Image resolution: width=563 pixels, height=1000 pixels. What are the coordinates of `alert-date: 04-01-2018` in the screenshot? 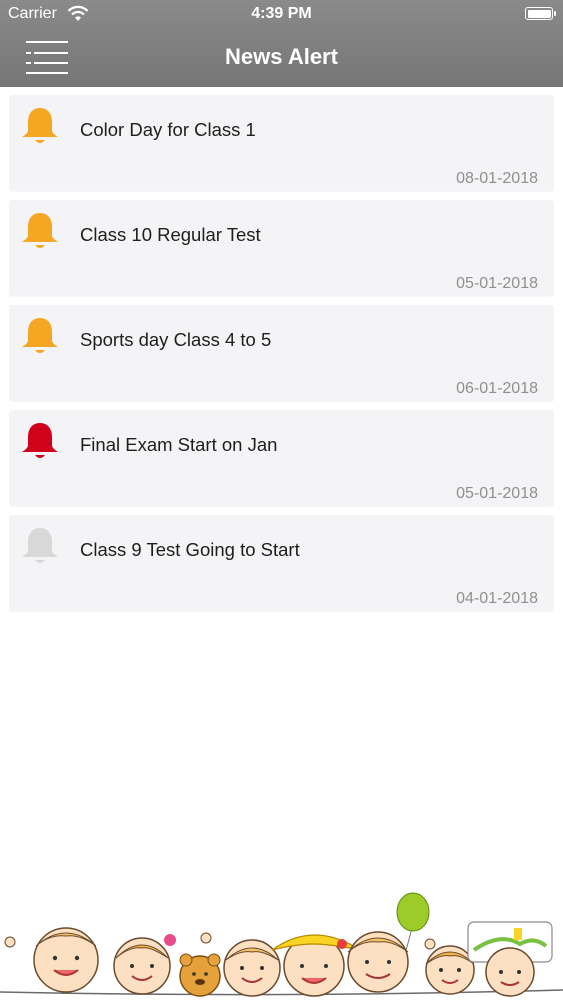 It's located at (497, 598).